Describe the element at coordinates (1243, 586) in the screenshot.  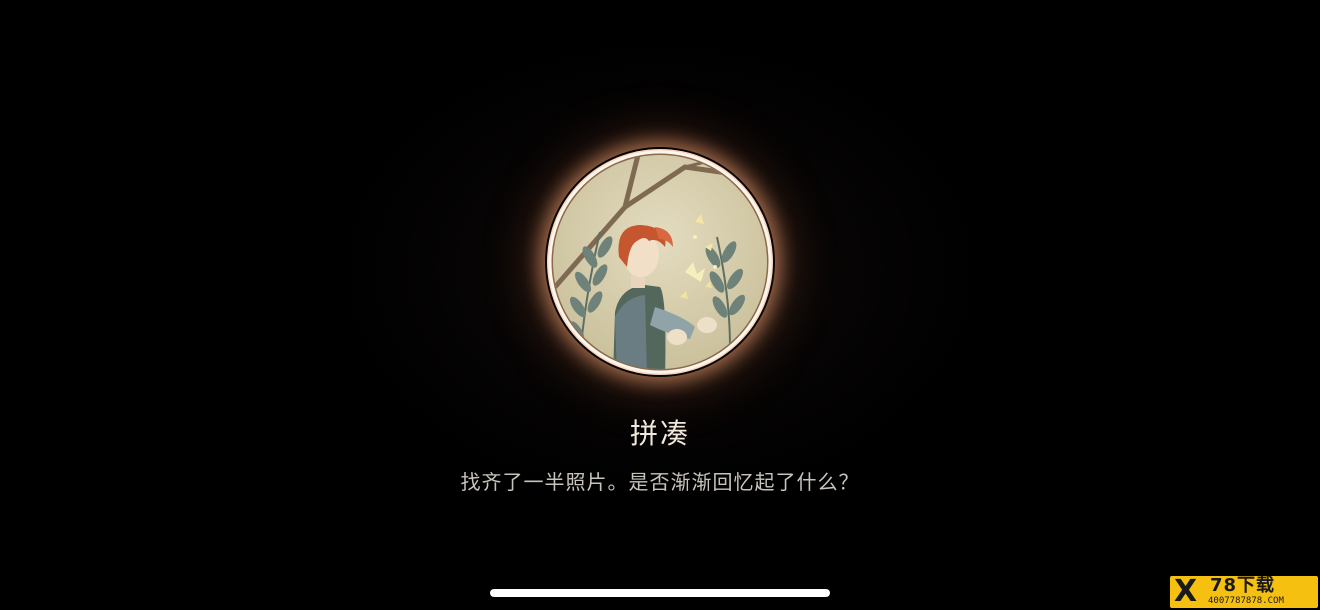
I see `watermark-brand: 78下载` at that location.